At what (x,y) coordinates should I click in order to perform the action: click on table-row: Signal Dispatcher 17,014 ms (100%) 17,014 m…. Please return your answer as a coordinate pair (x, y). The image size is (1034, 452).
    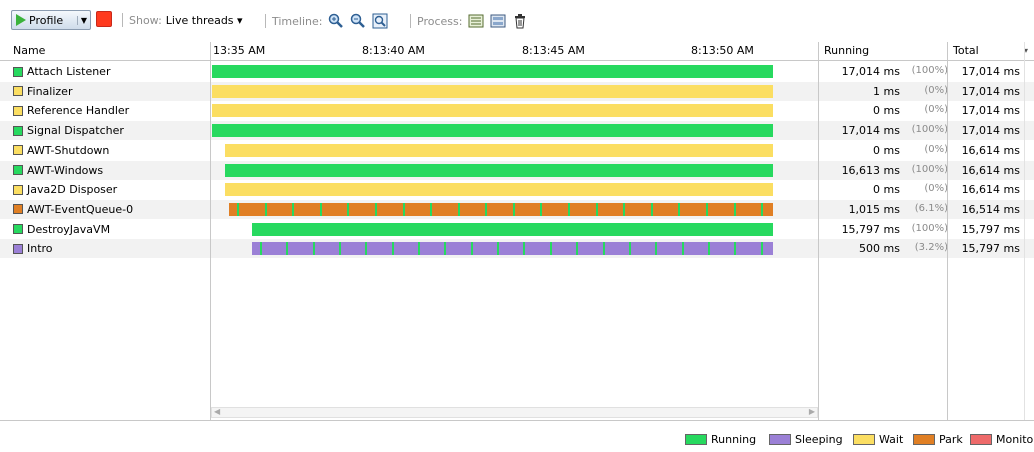
    Looking at the image, I should click on (517, 131).